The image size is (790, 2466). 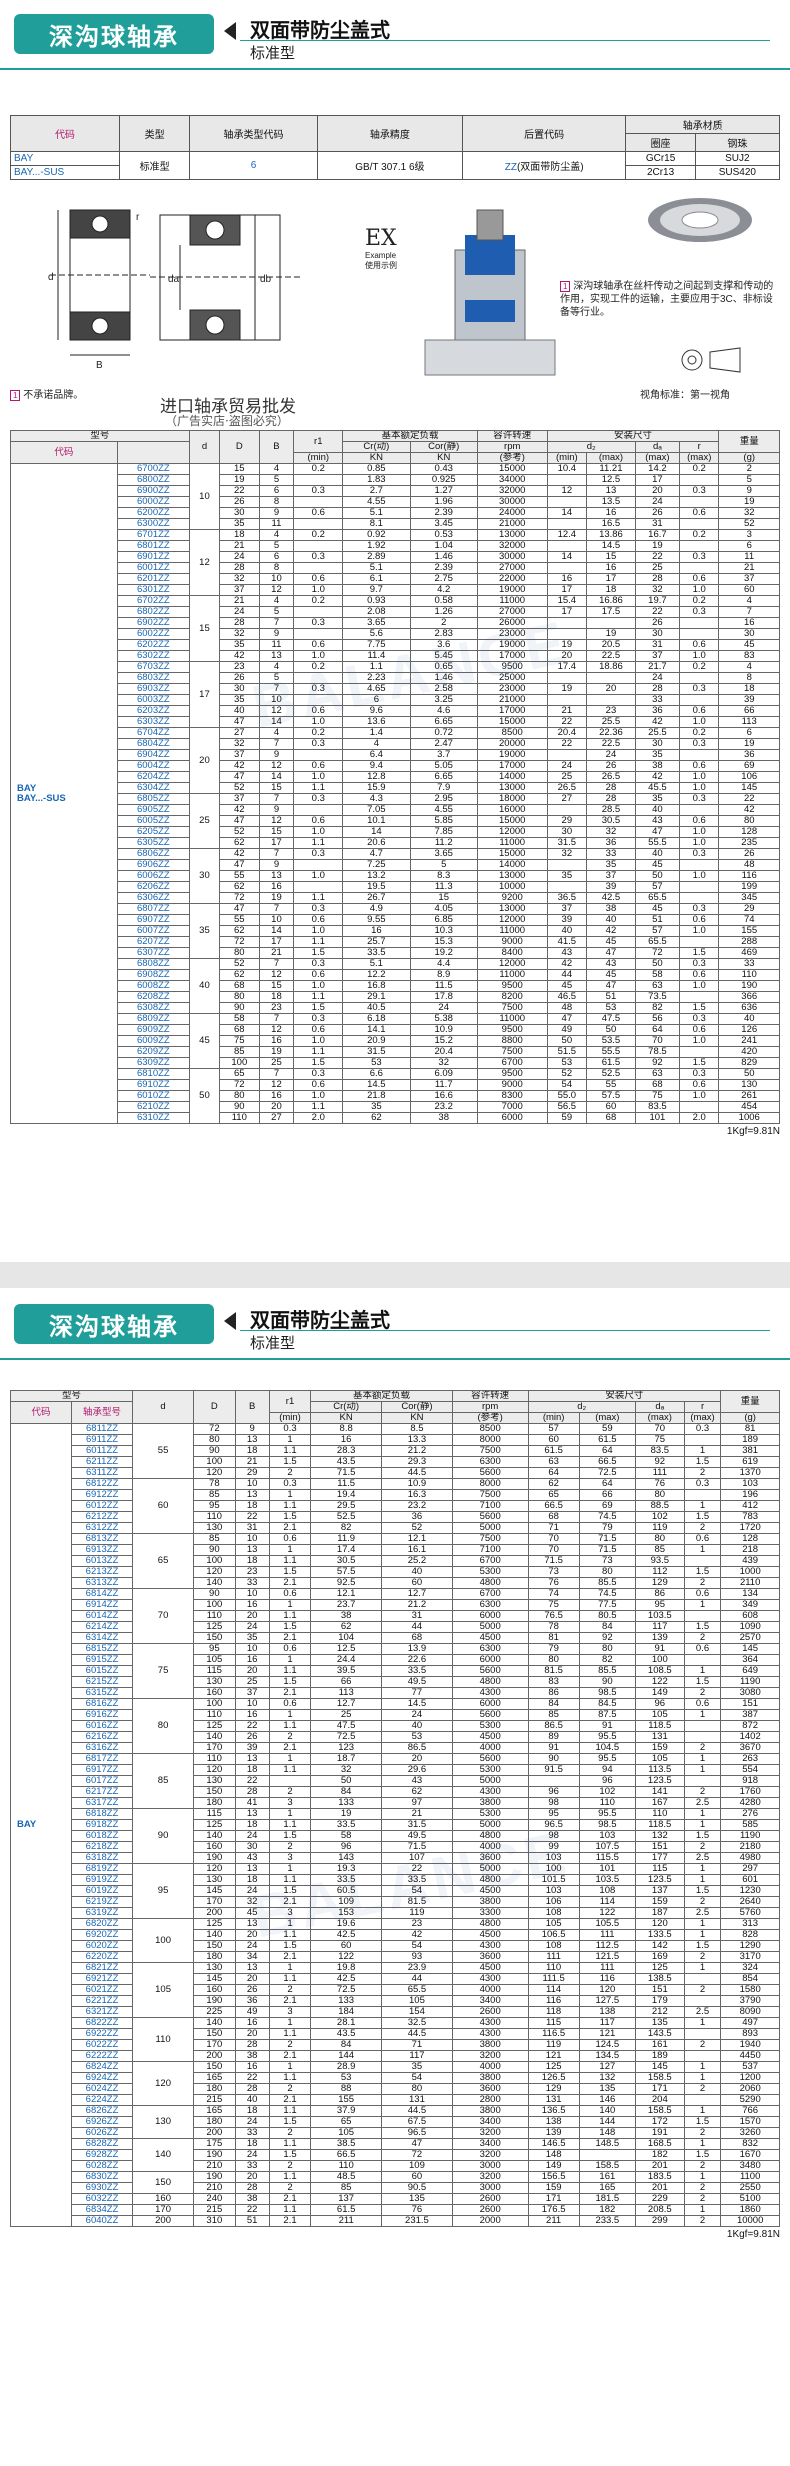 What do you see at coordinates (102, 2012) in the screenshot?
I see `model-cell: 6321ZZ` at bounding box center [102, 2012].